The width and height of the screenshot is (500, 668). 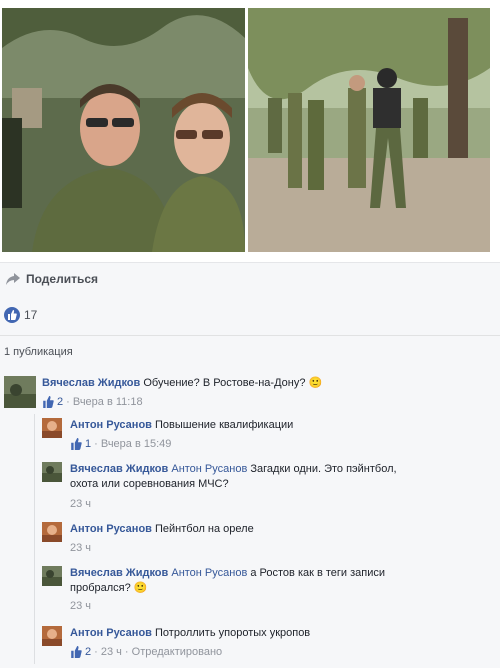 I want to click on comment-meta: 1 · Вчера в 15:49, so click(x=120, y=444).